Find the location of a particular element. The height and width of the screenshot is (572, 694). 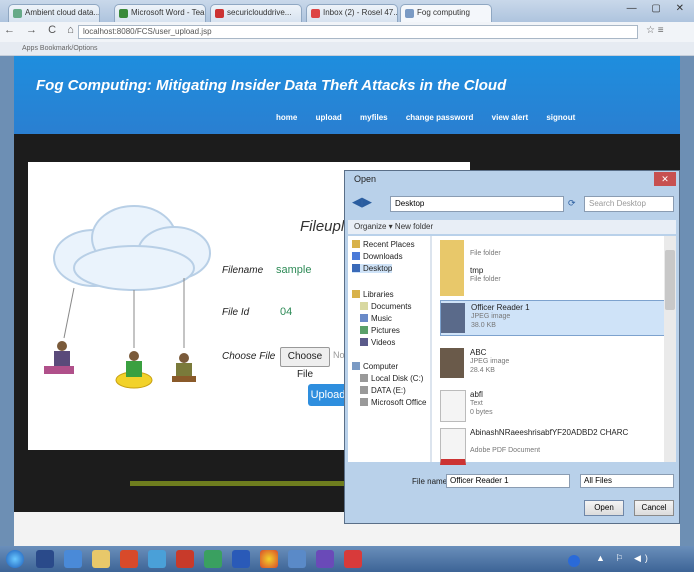

list-item: tmp File folder is located at coordinates (555, 282).